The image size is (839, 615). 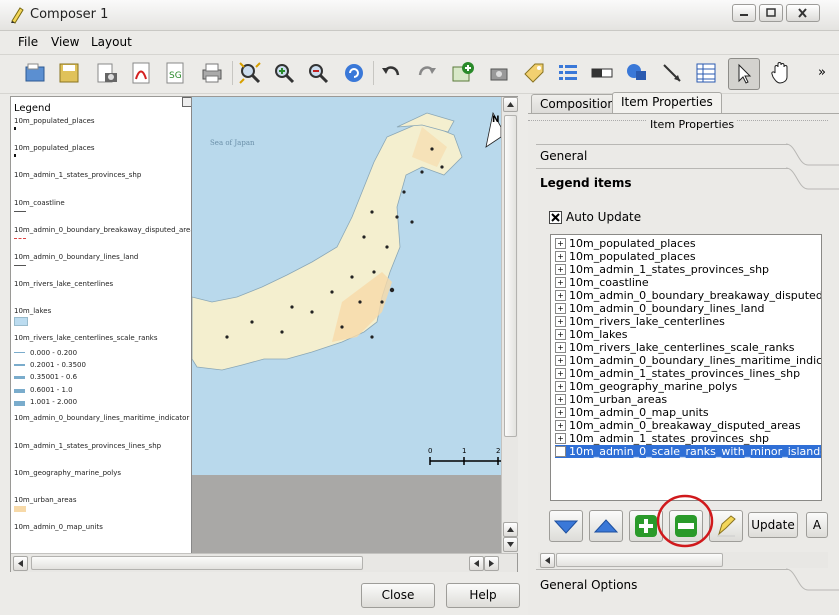 What do you see at coordinates (646, 386) in the screenshot?
I see `legend-item-row: +10m_geography_marine_polys` at bounding box center [646, 386].